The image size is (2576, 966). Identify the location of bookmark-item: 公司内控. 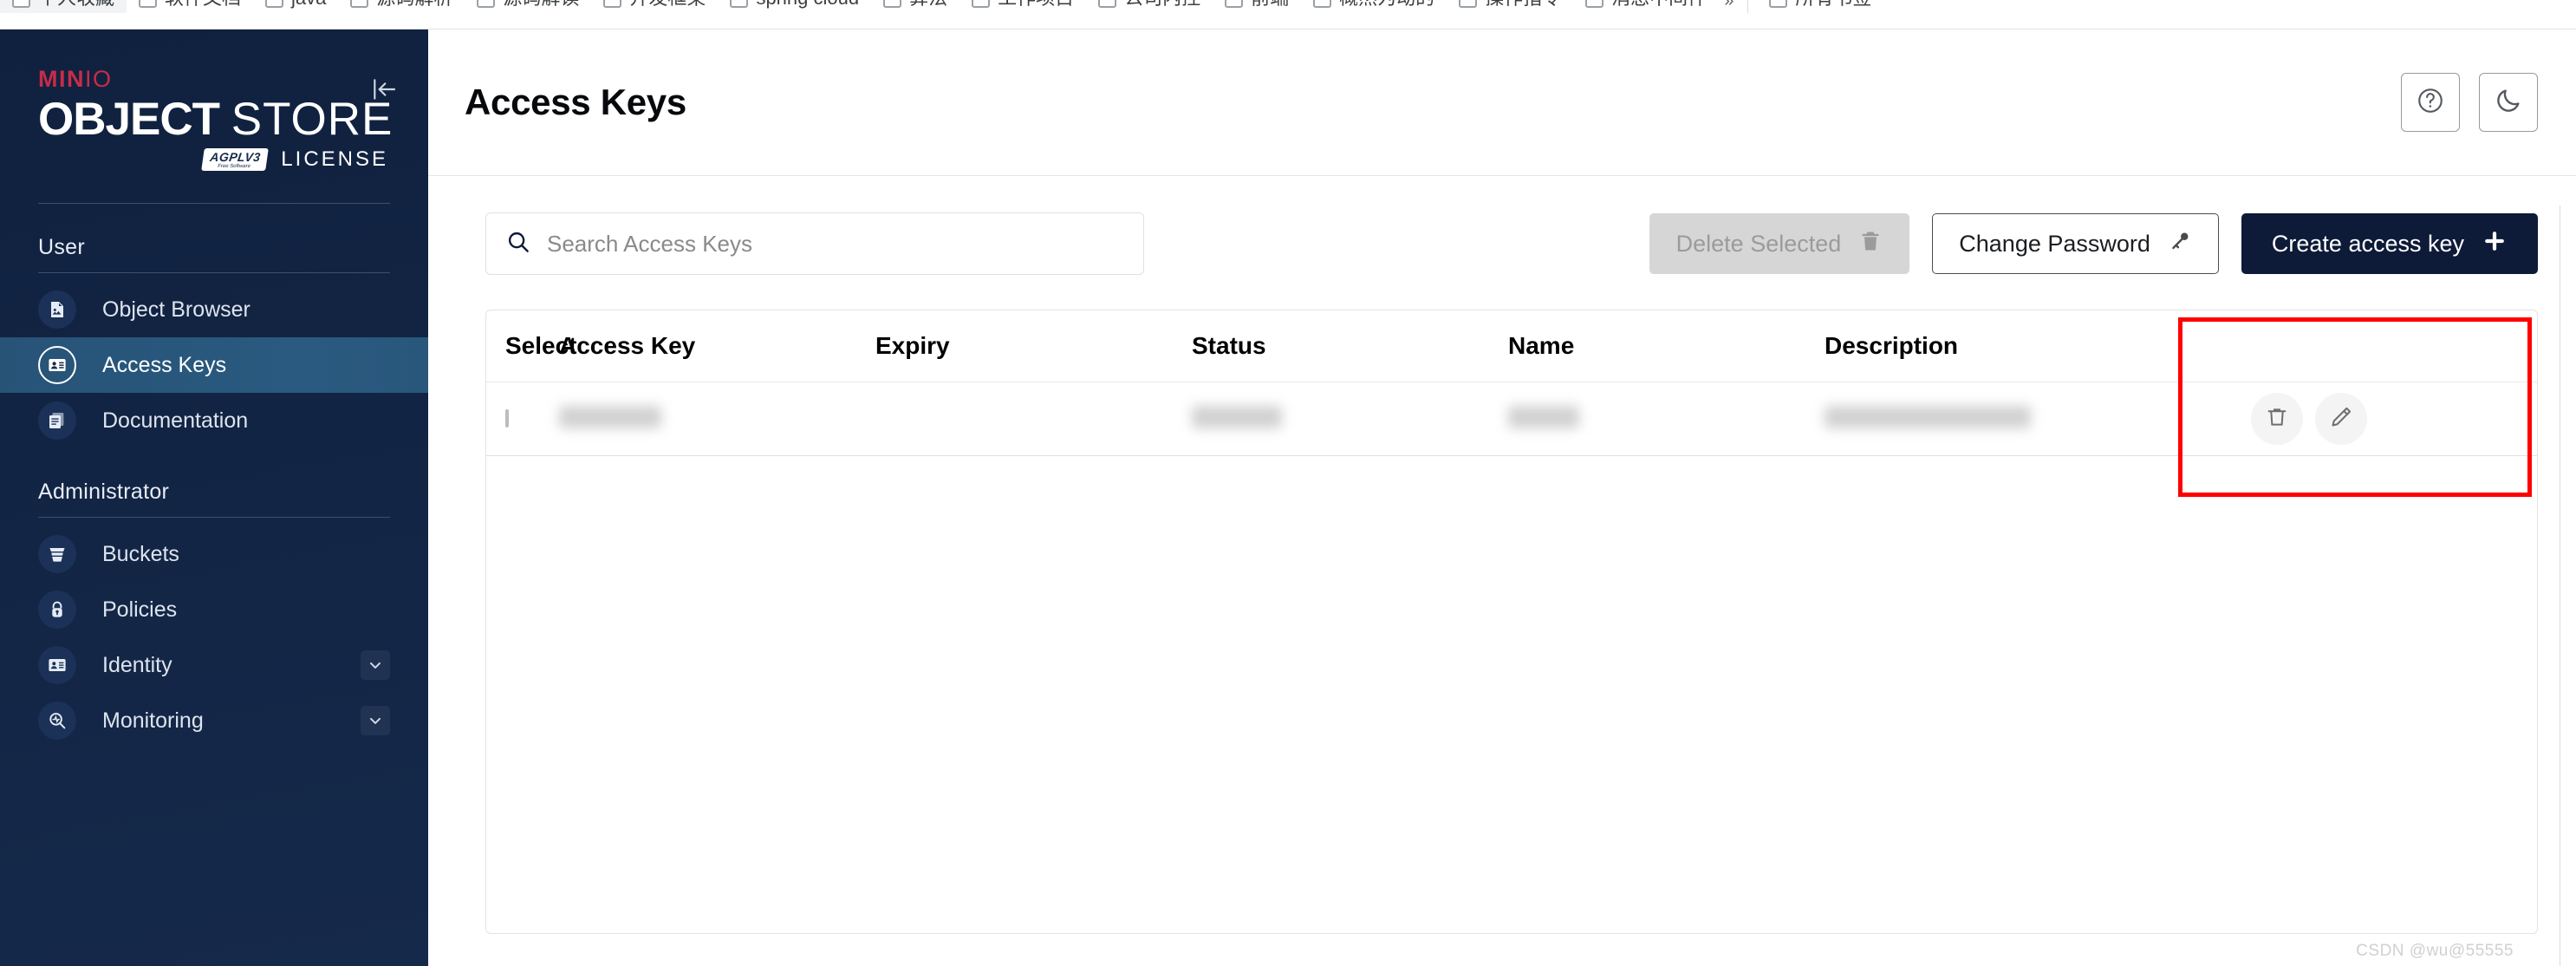
(1149, 6).